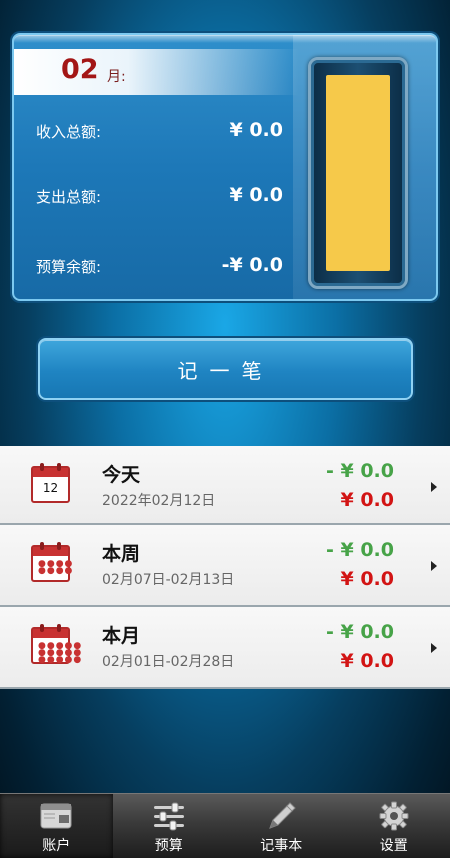 This screenshot has width=450, height=858. What do you see at coordinates (257, 195) in the screenshot?
I see `expense-total-value: ¥ 0.0` at bounding box center [257, 195].